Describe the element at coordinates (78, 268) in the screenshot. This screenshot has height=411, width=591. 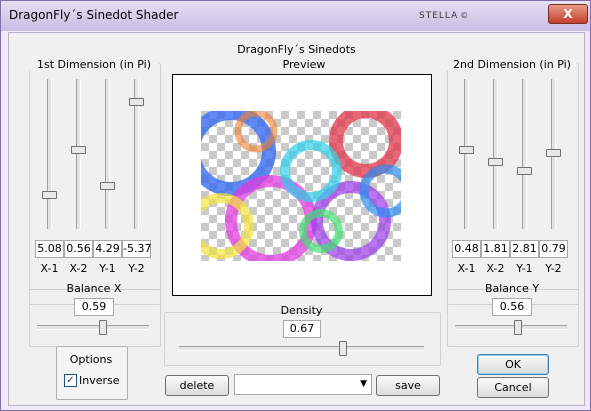
I see `dim1-label-2: X-2` at that location.